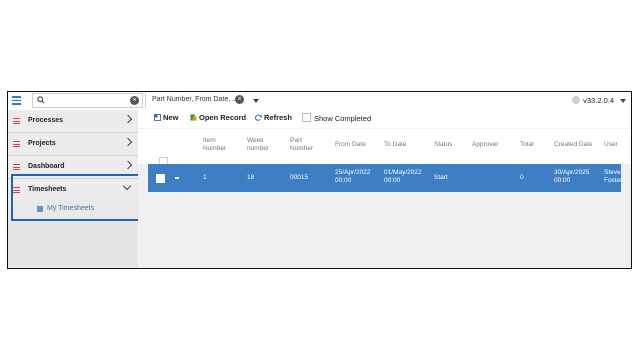 Image resolution: width=640 pixels, height=360 pixels. I want to click on info-icon, so click(576, 100).